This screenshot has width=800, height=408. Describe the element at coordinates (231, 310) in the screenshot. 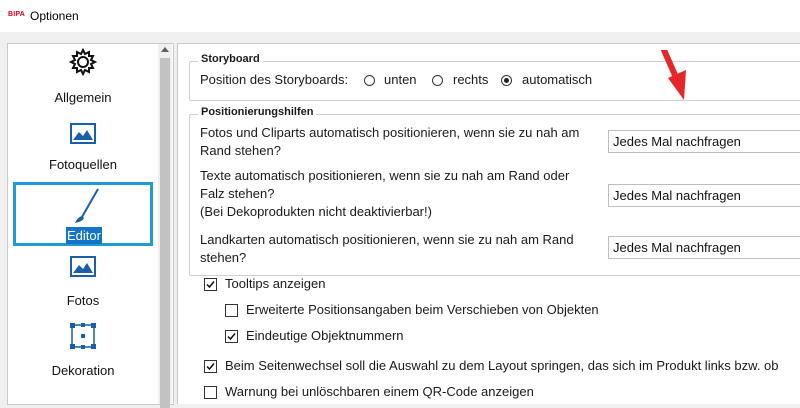

I see `extended-positions-checkbox` at that location.